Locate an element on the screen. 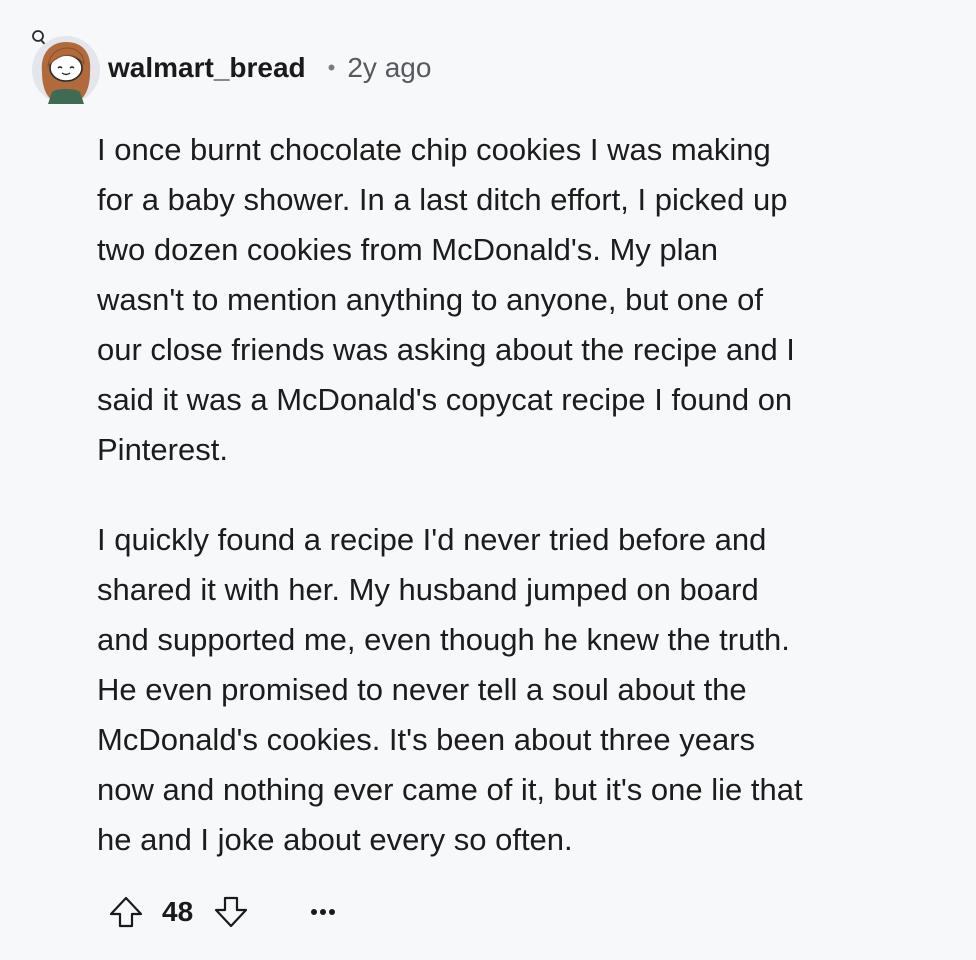 The image size is (976, 960). timestamp: 2y ago is located at coordinates (389, 68).